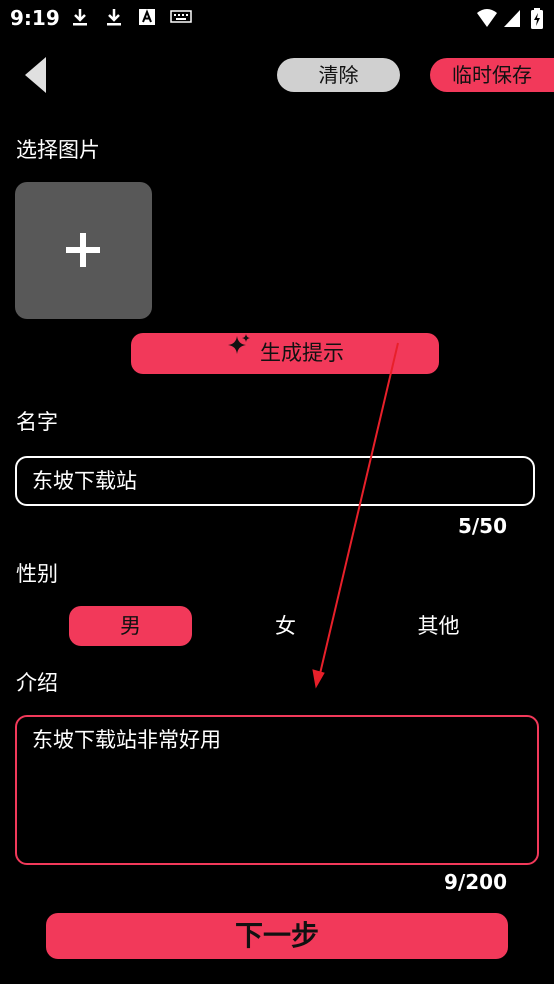  What do you see at coordinates (37, 574) in the screenshot?
I see `gender-section-label: 性别` at bounding box center [37, 574].